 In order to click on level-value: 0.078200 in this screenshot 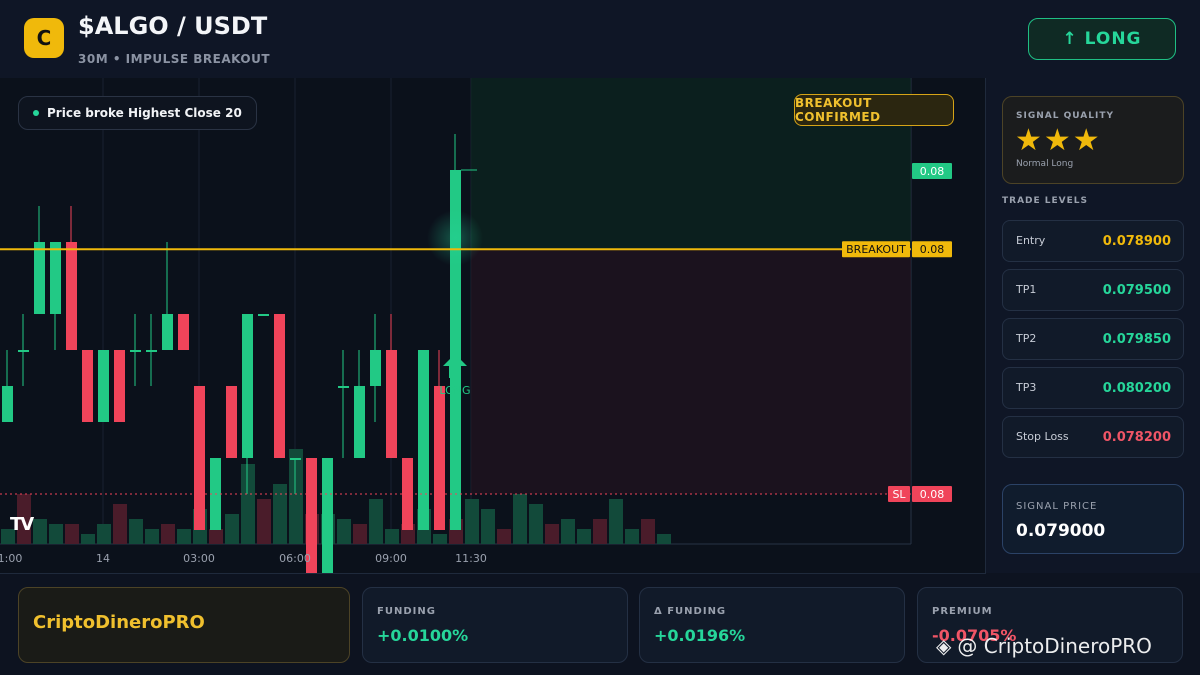, I will do `click(1136, 437)`.